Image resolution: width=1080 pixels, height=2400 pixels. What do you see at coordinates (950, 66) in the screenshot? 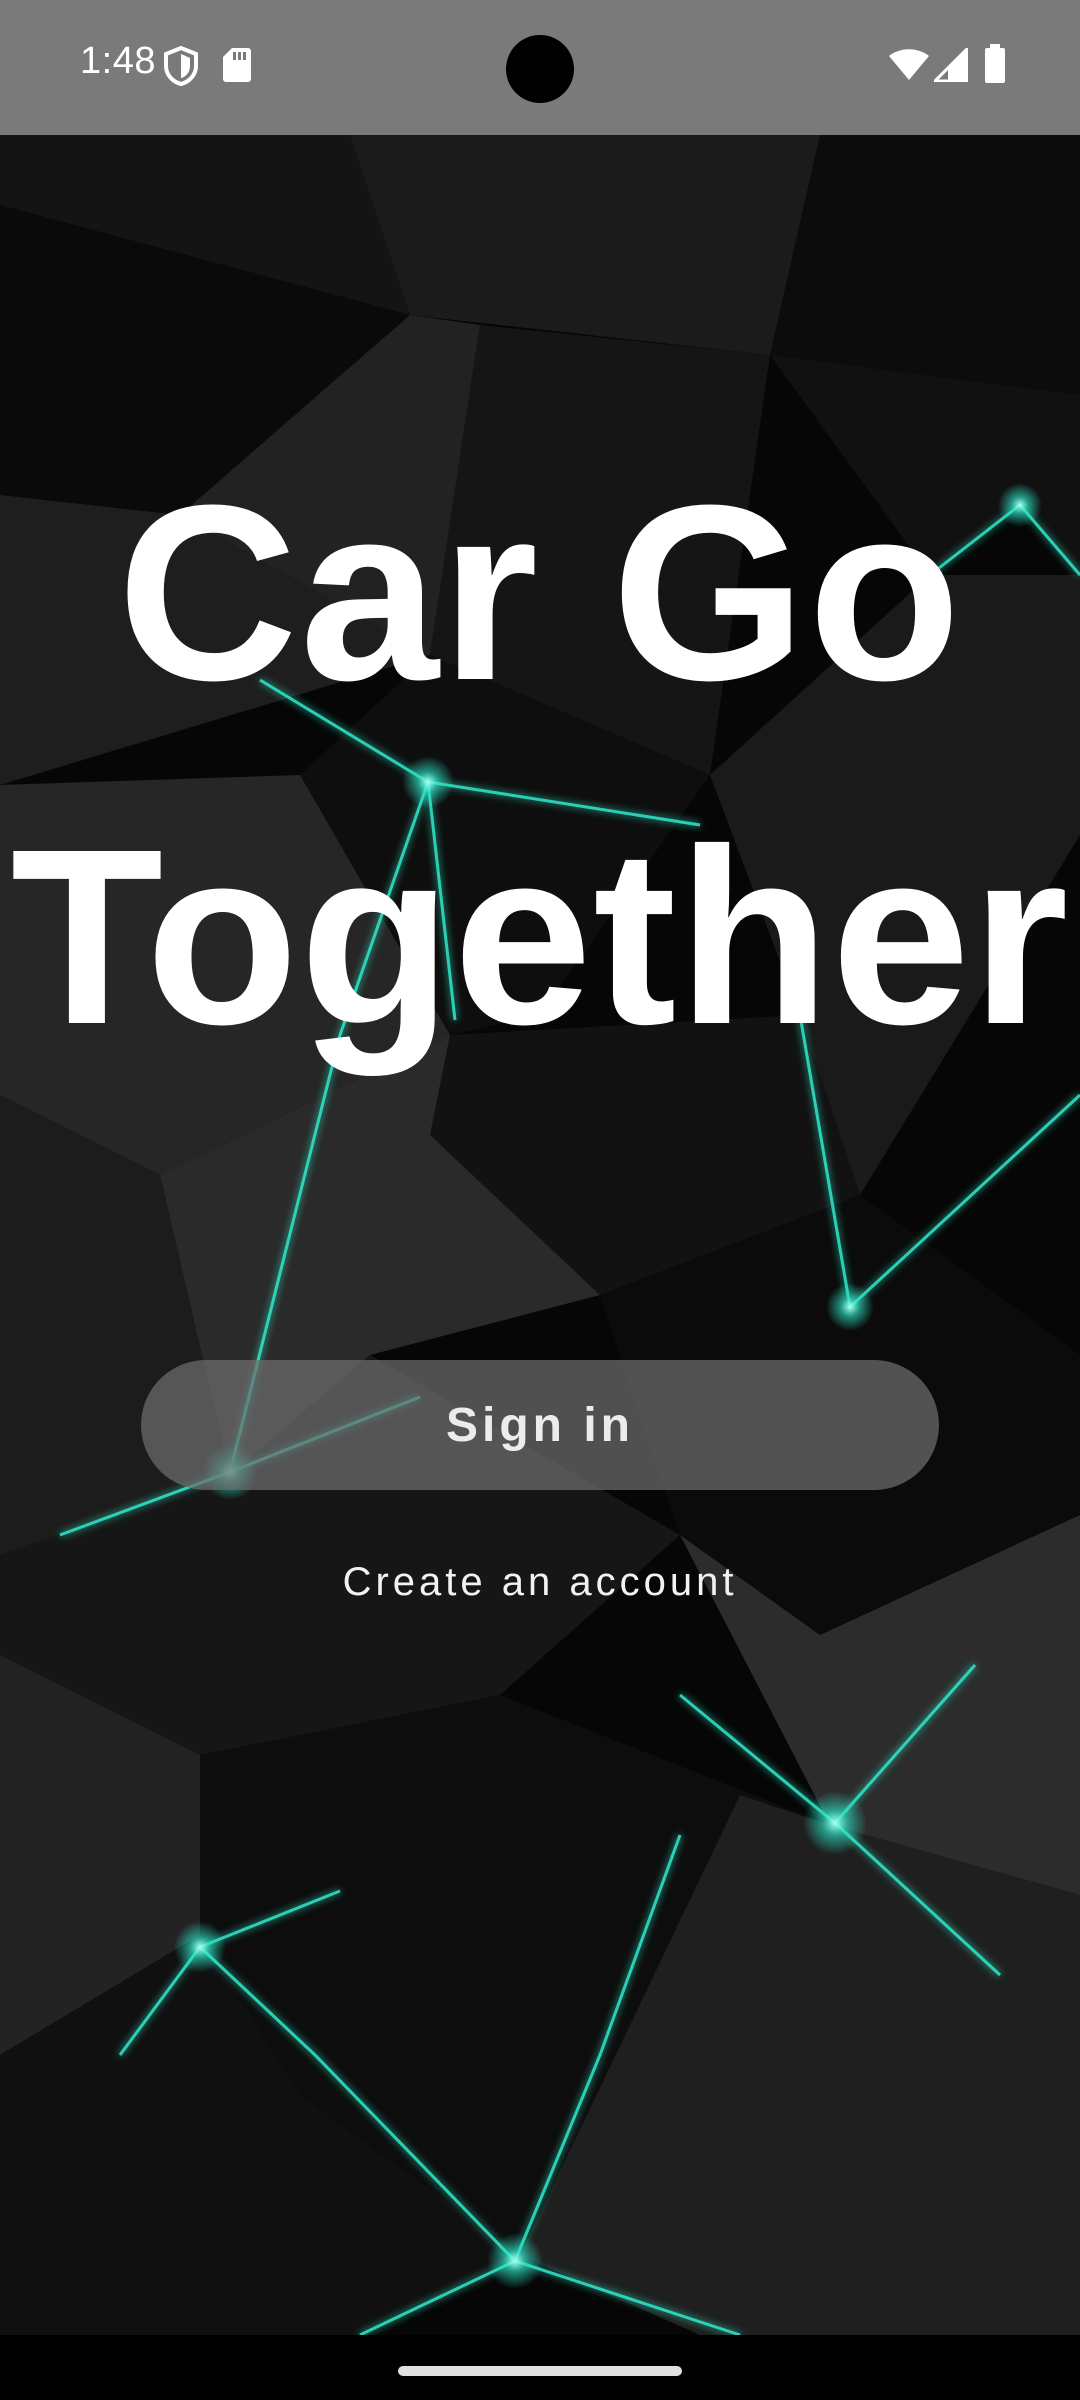
I see `cell-signal-icon` at bounding box center [950, 66].